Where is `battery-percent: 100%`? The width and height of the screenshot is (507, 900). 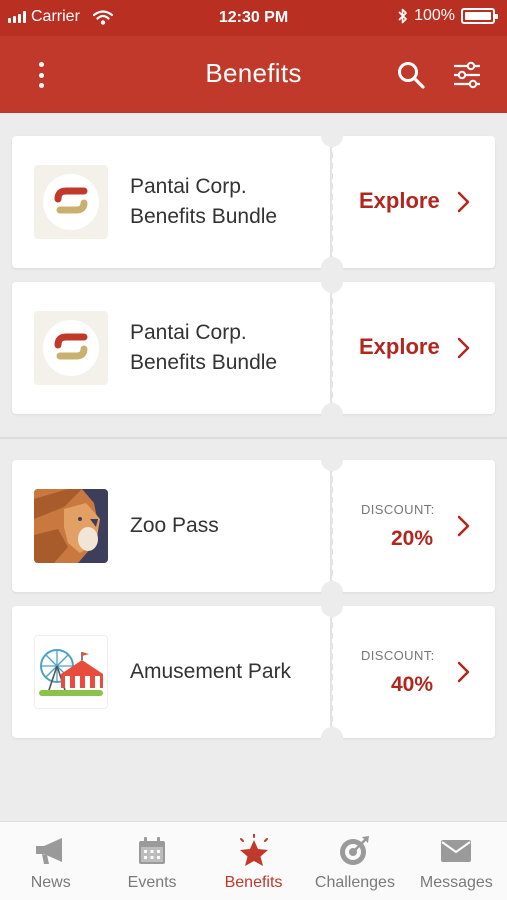 battery-percent: 100% is located at coordinates (434, 15).